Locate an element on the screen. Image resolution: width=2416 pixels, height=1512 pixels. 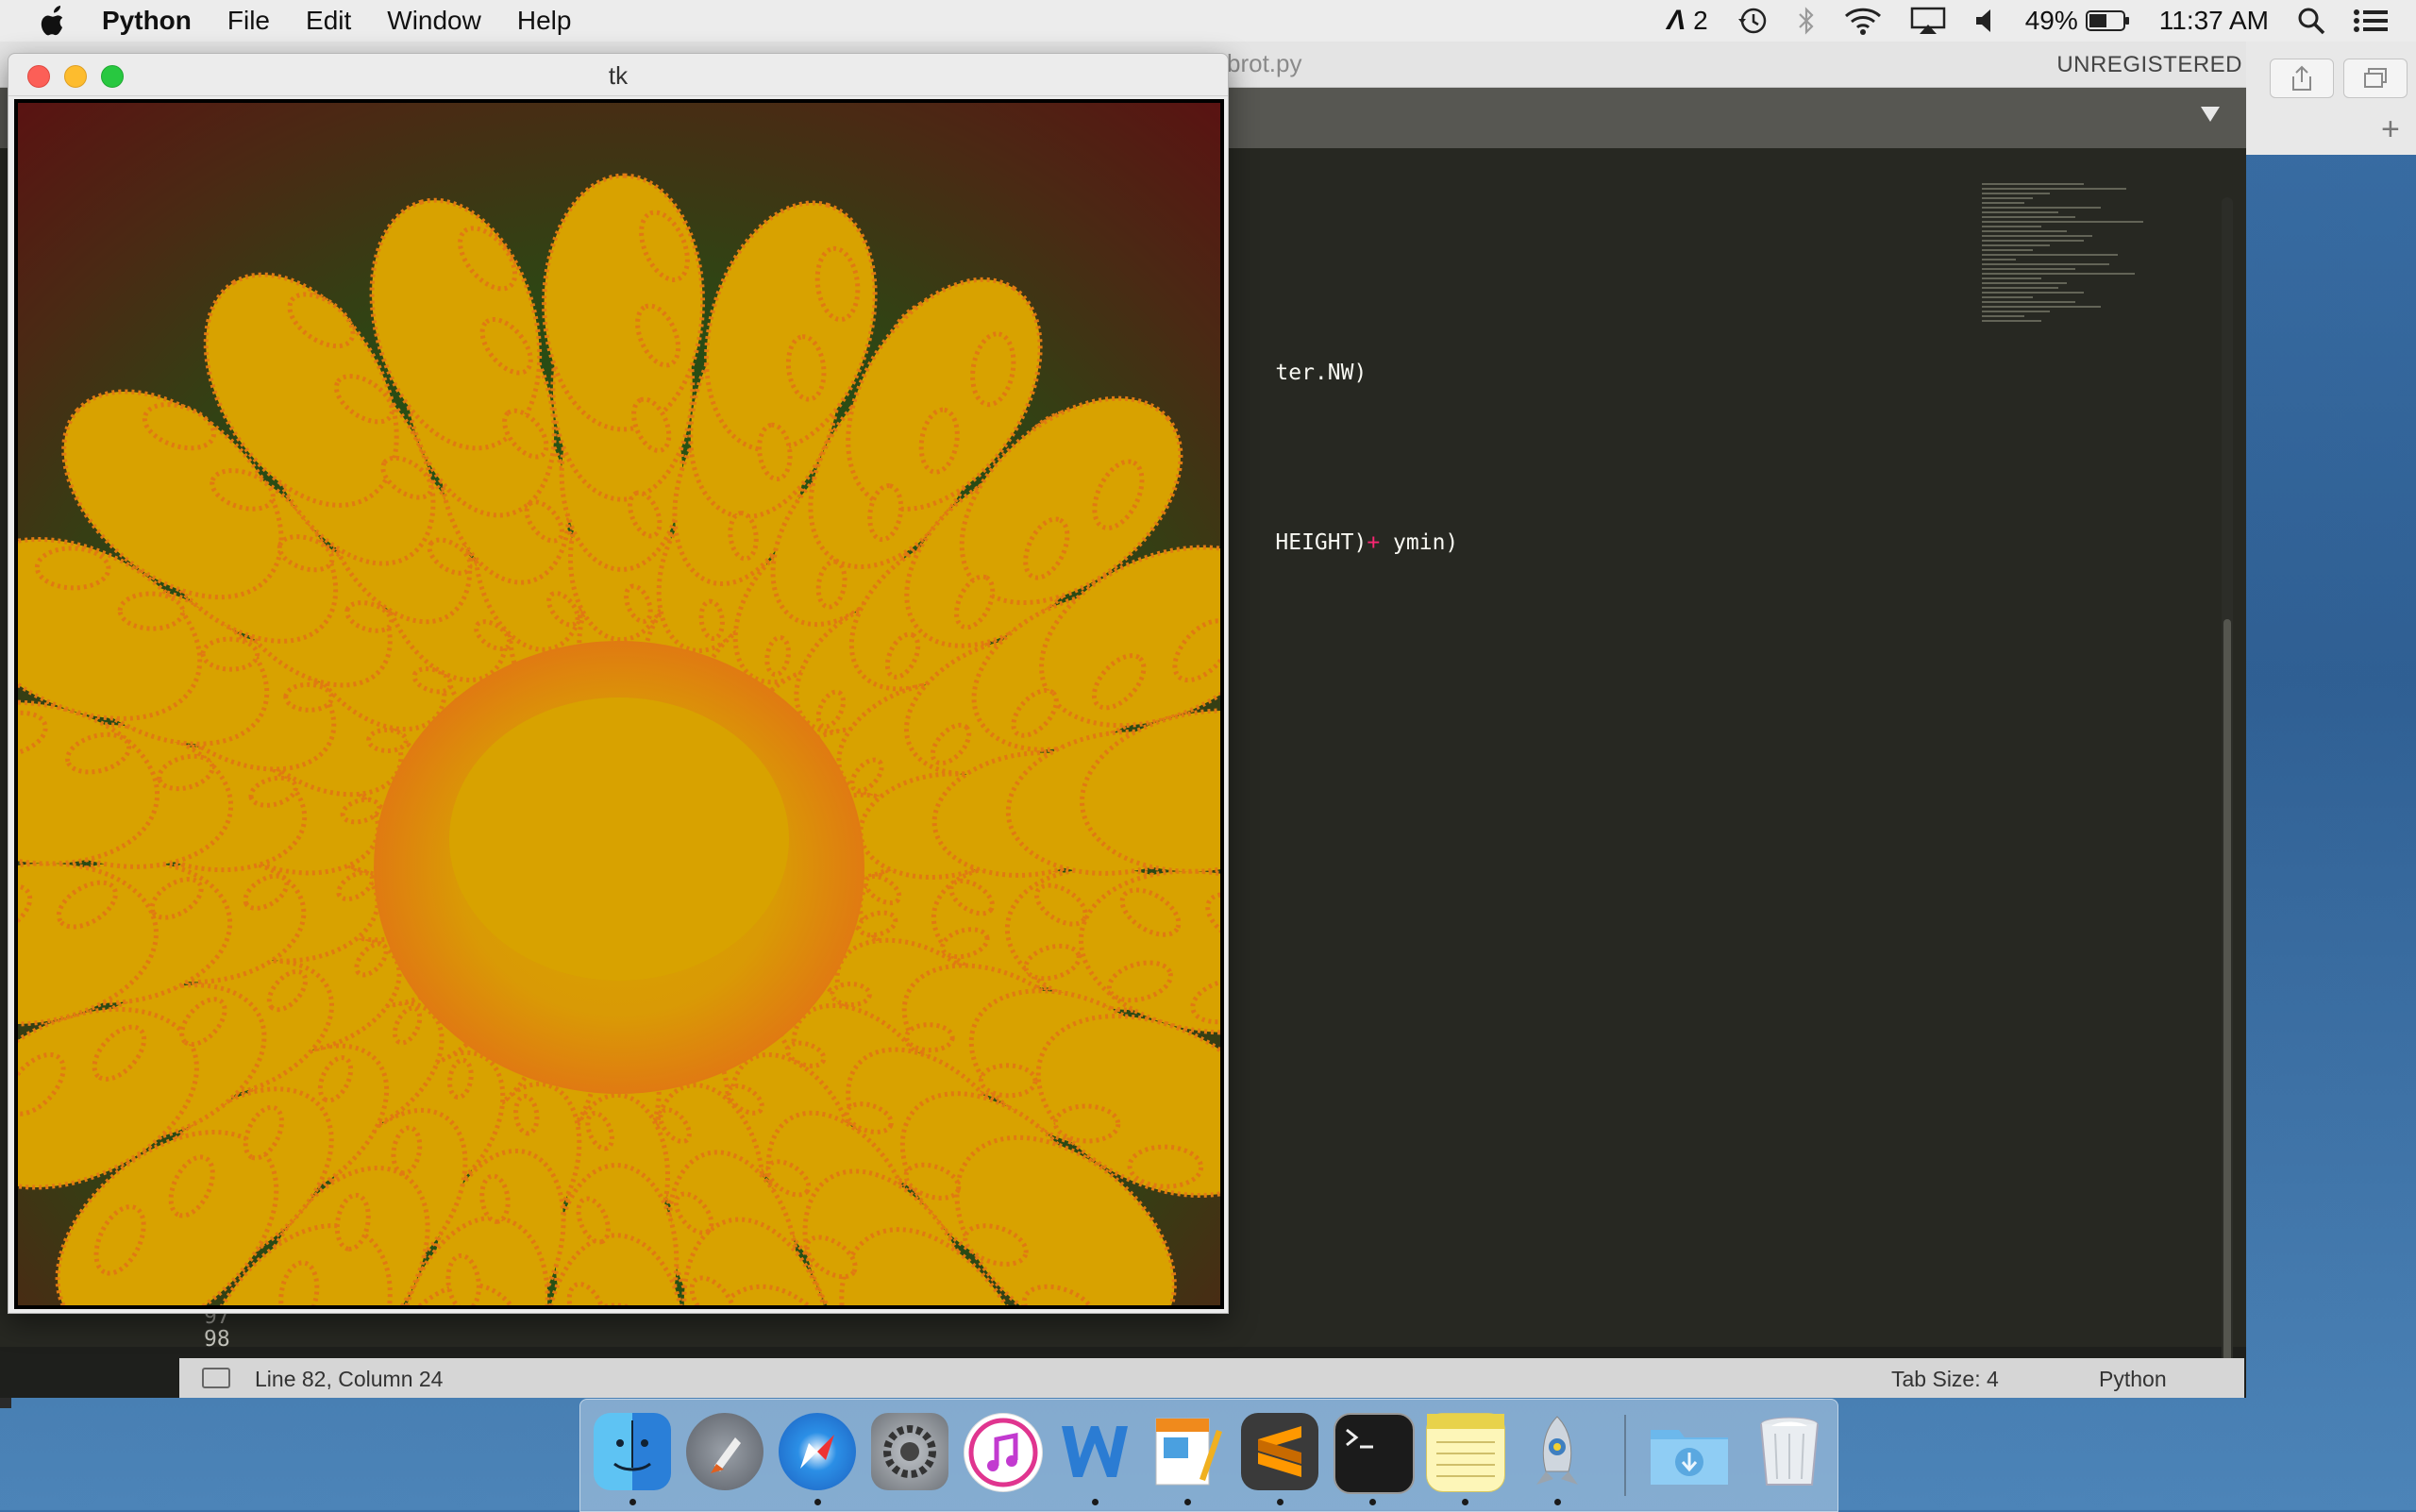
show-panel-icon is located at coordinates (216, 1378).